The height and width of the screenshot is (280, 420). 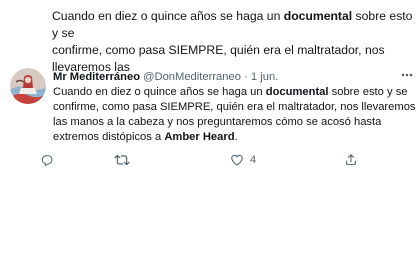 What do you see at coordinates (159, 92) in the screenshot?
I see `tweet-text-segment: Cuando en diez o quince años se haga un` at bounding box center [159, 92].